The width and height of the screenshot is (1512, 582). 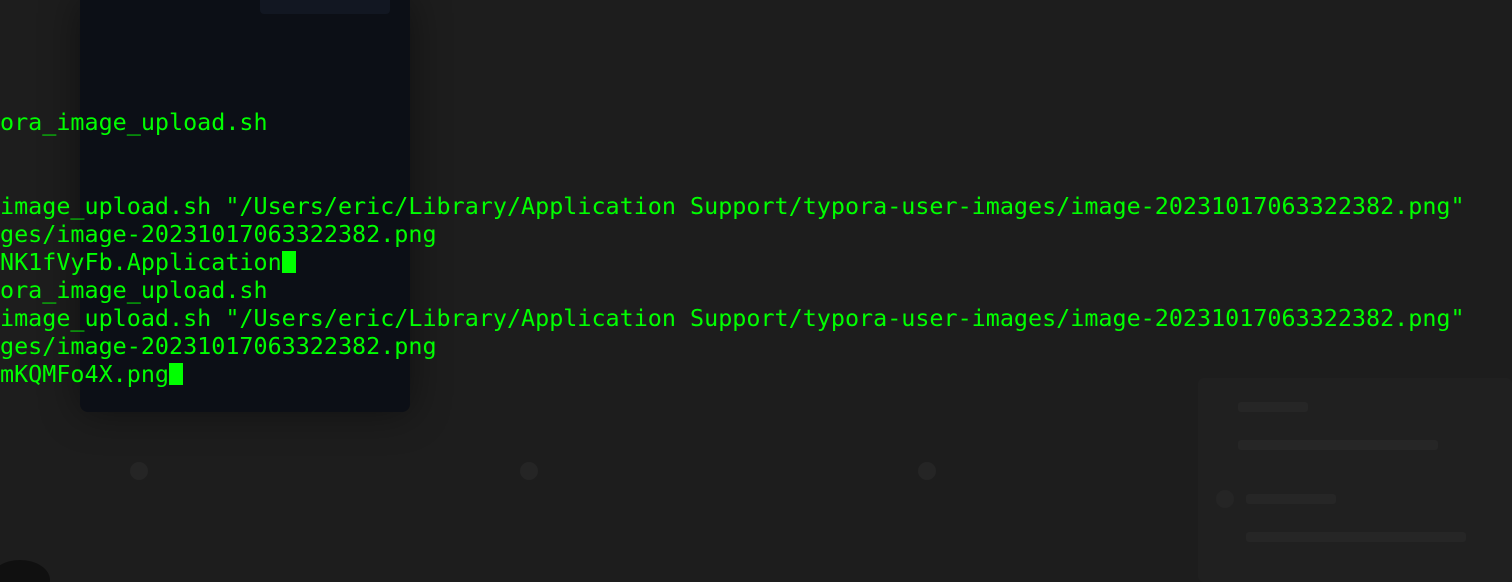 I want to click on terminal-line-text: NK1fVyFb.Application, so click(x=141, y=262).